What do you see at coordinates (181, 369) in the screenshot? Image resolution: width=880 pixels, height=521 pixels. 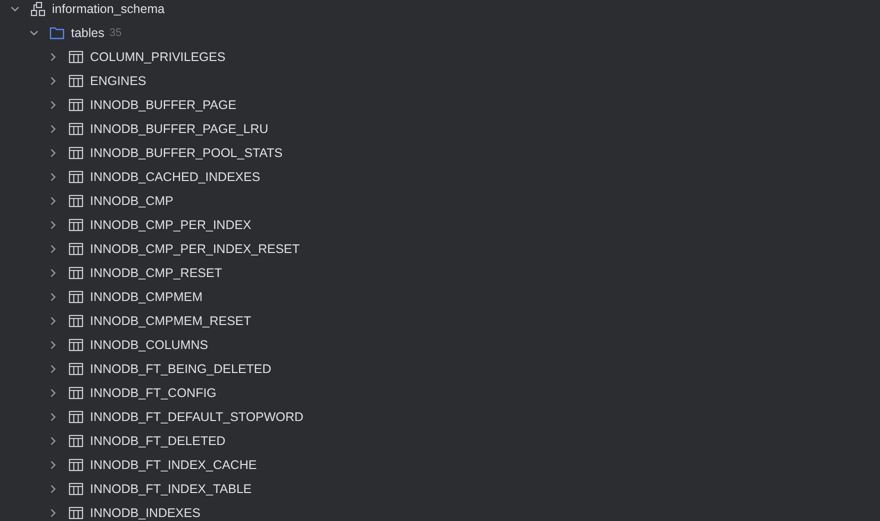 I see `tree-item-label: INNODB_FT_BEING_DELETED` at bounding box center [181, 369].